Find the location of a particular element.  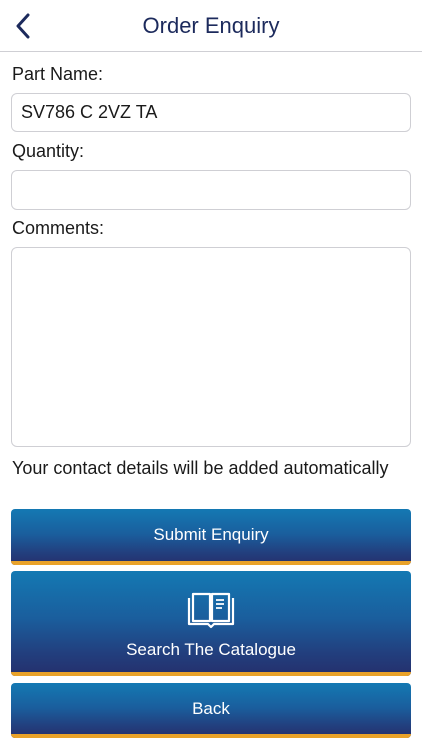

navigation-bar: Order Enquiry is located at coordinates (211, 26).